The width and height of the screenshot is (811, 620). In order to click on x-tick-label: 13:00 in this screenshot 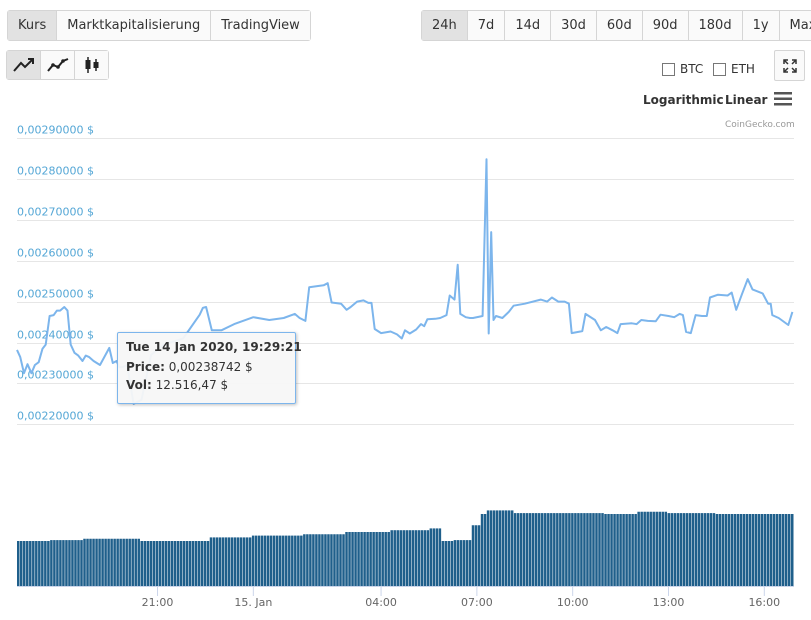, I will do `click(669, 602)`.